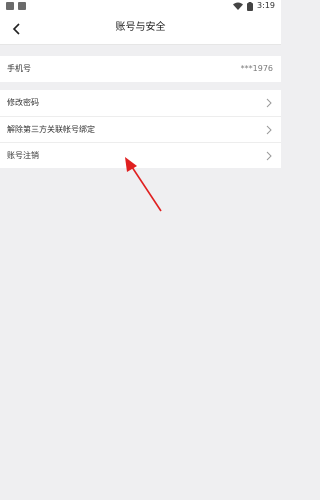  I want to click on page-title: 账号与安全, so click(140, 27).